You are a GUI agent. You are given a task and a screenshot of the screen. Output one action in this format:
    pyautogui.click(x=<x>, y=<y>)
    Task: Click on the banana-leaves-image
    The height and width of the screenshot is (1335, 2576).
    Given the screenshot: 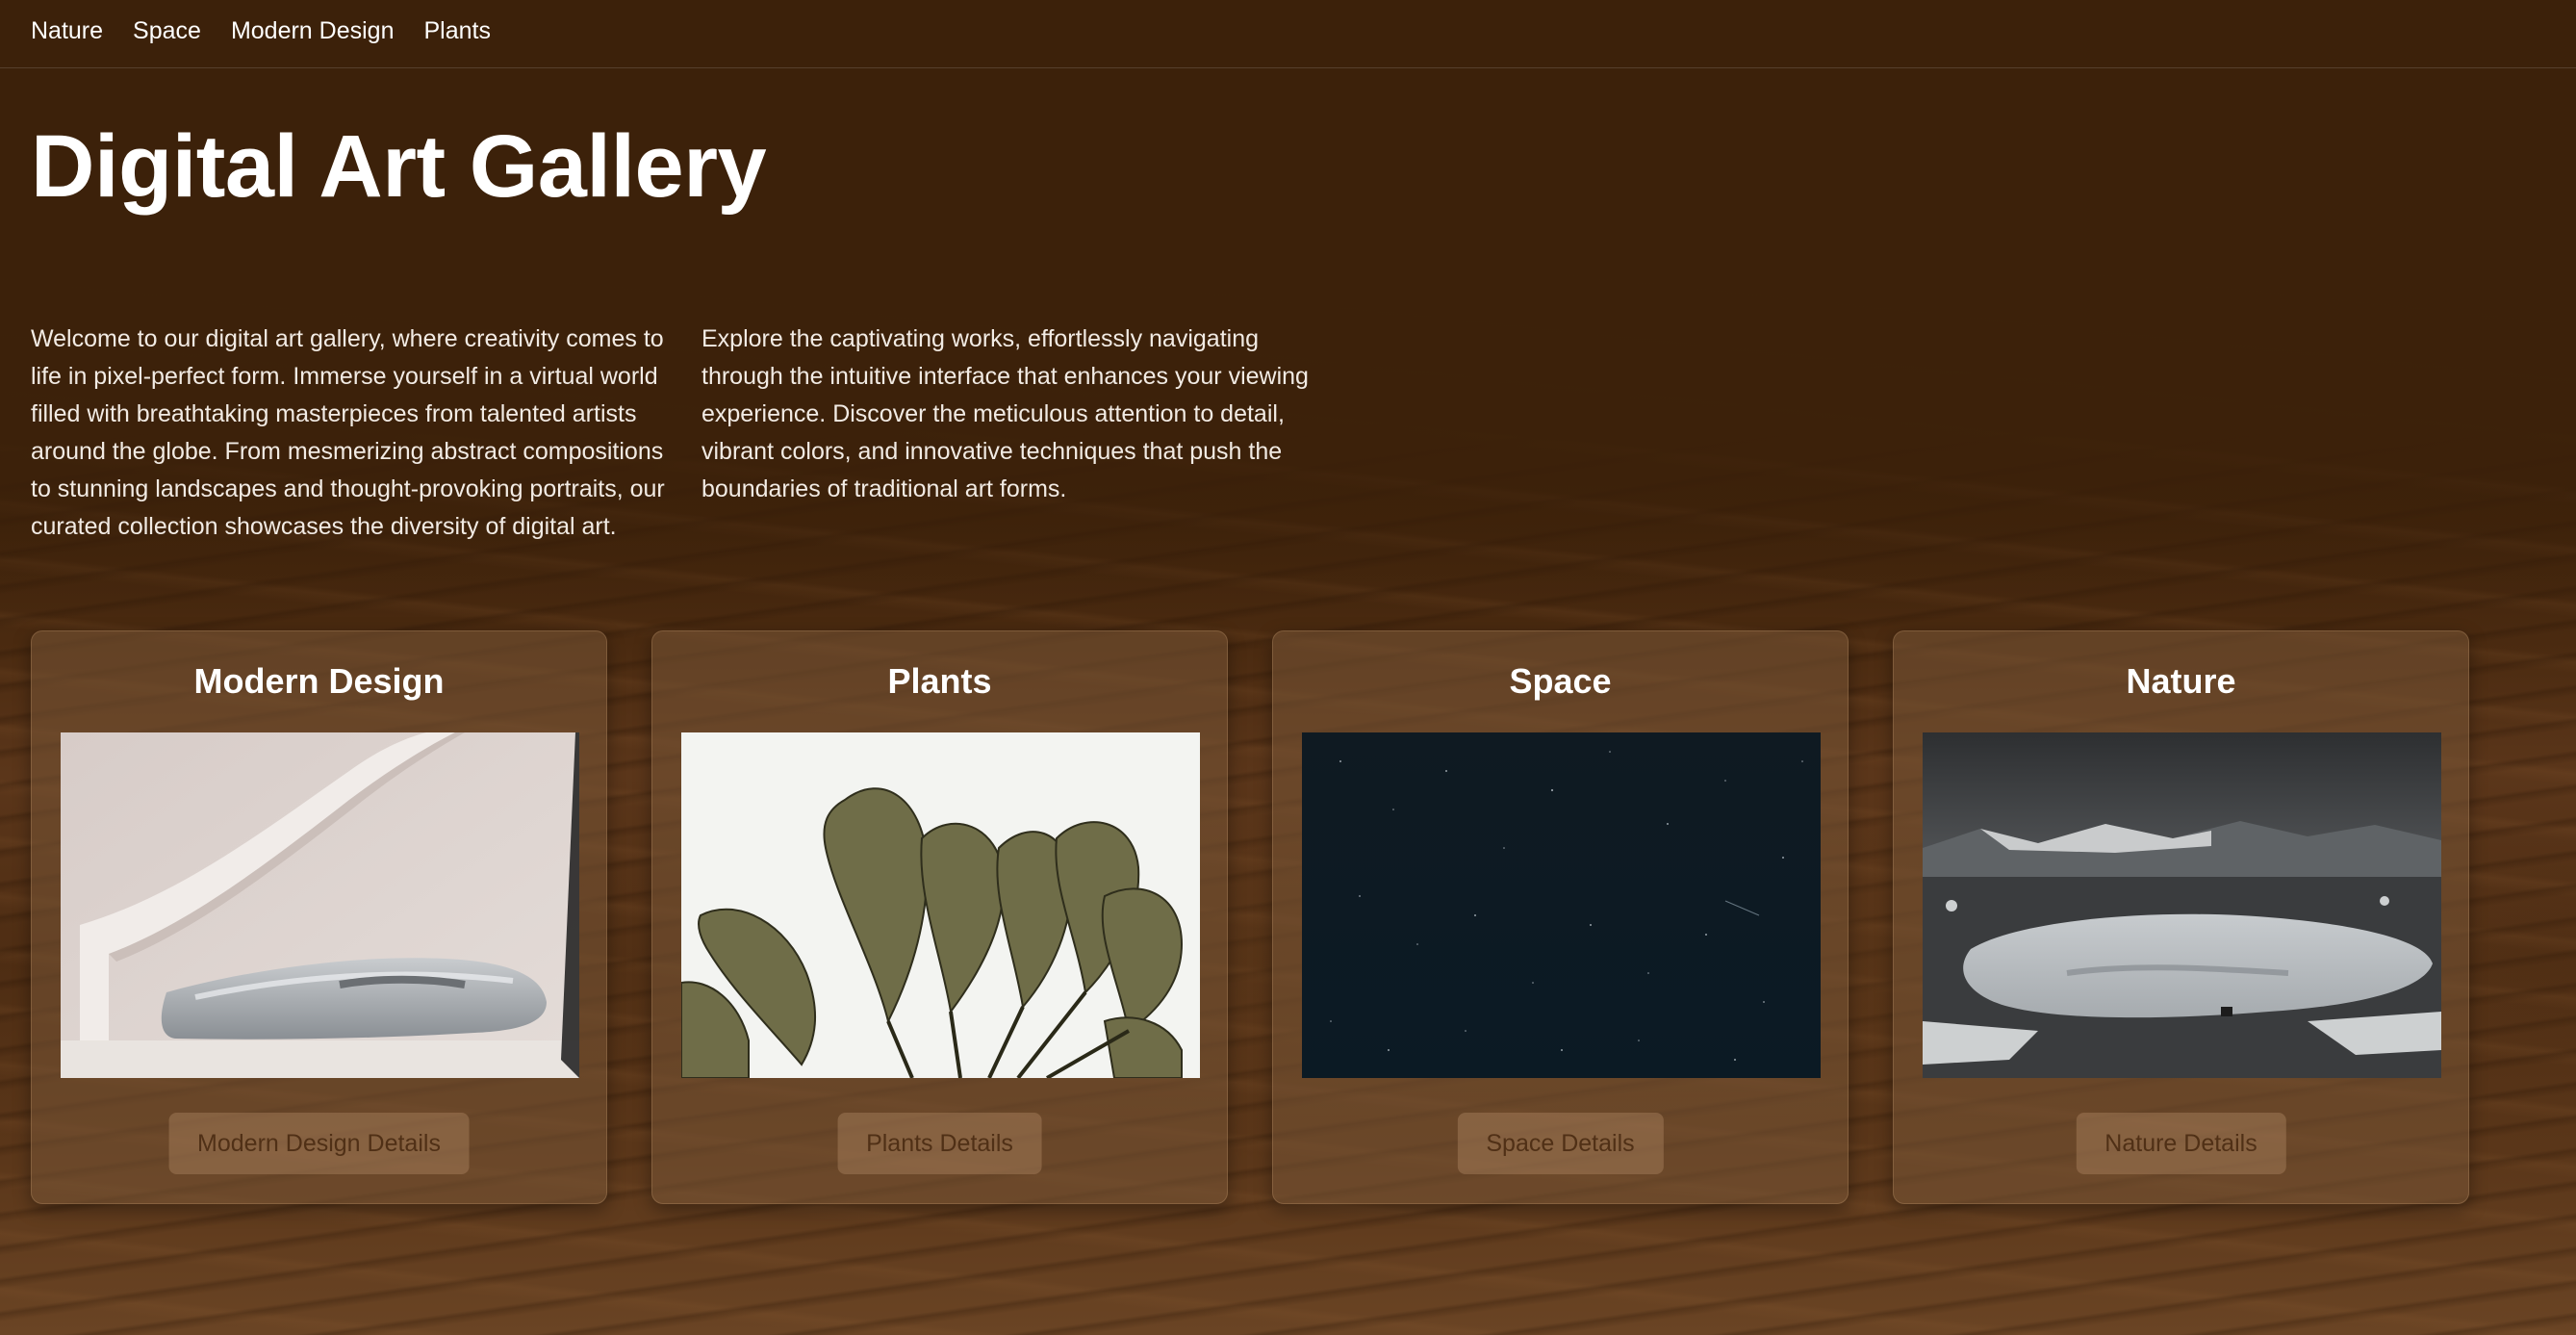 What is the action you would take?
    pyautogui.click(x=940, y=905)
    